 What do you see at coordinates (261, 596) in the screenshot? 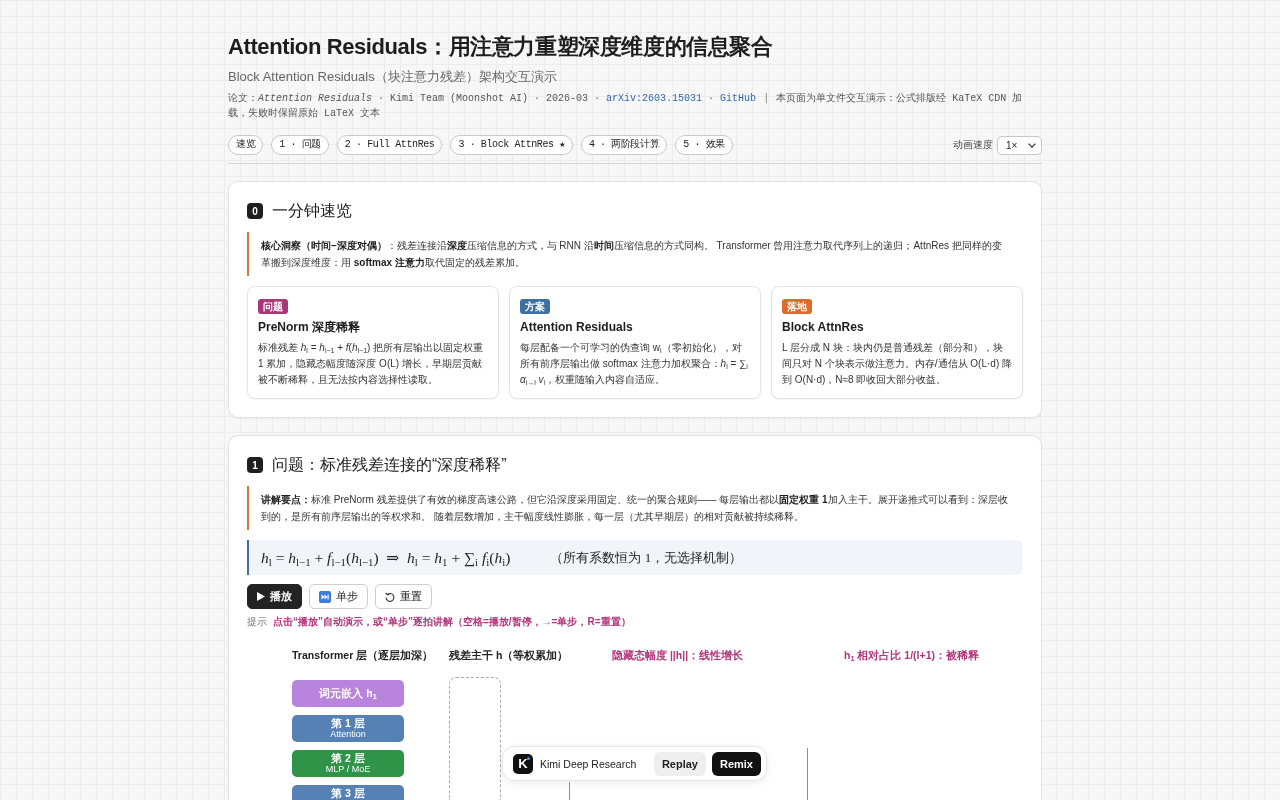
I see `play-icon` at bounding box center [261, 596].